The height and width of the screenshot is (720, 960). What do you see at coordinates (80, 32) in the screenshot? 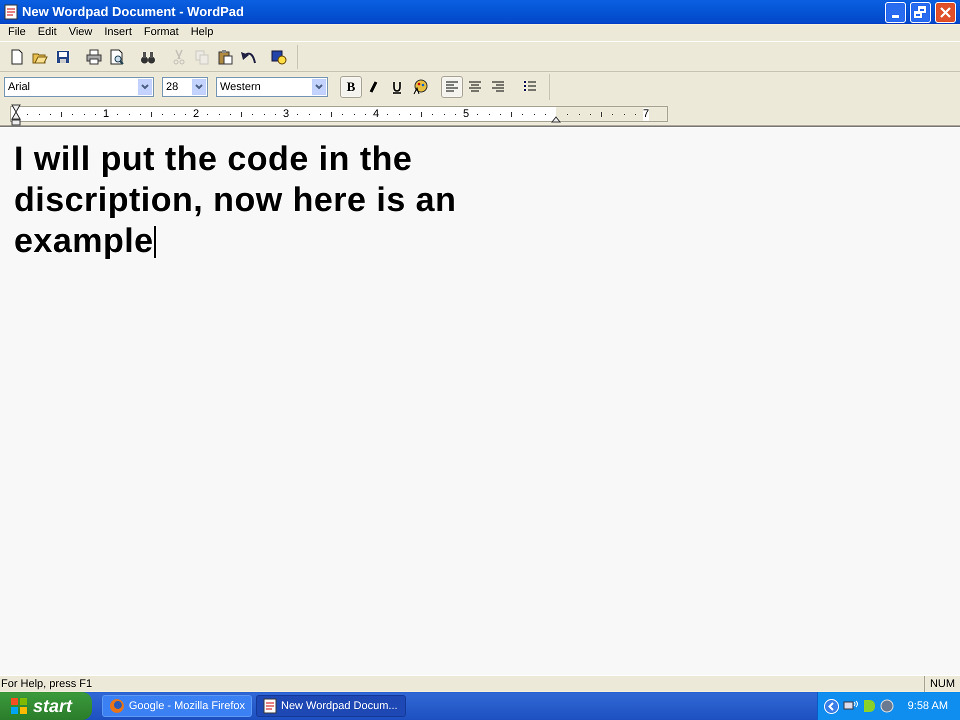
I see `menu-item: View` at bounding box center [80, 32].